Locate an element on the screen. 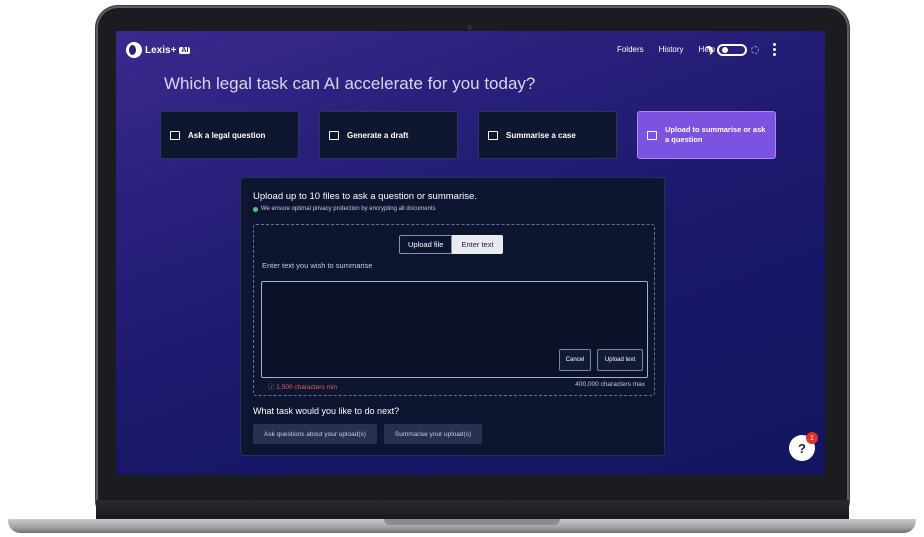  brand-name: Lexis+ is located at coordinates (161, 50).